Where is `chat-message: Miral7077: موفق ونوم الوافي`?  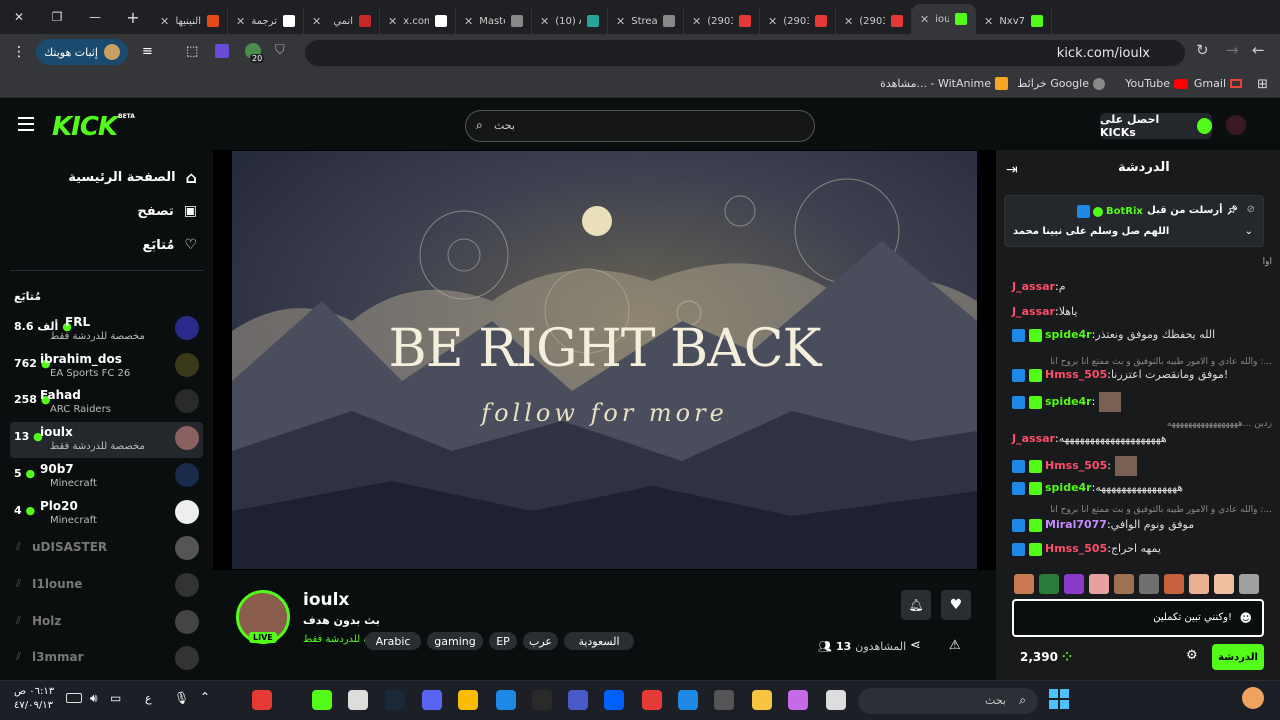
chat-message: Miral7077: موفق ونوم الوافي is located at coordinates (1103, 525).